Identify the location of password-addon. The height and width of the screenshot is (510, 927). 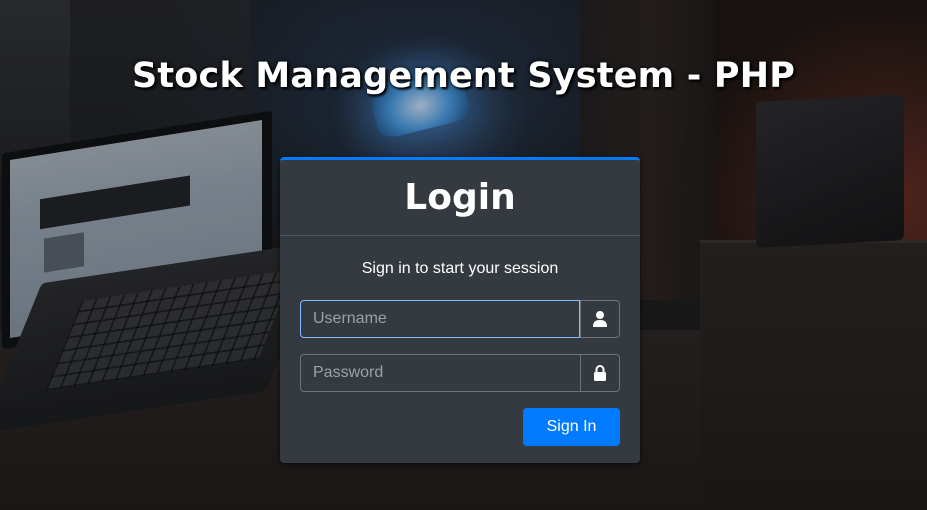
(600, 373).